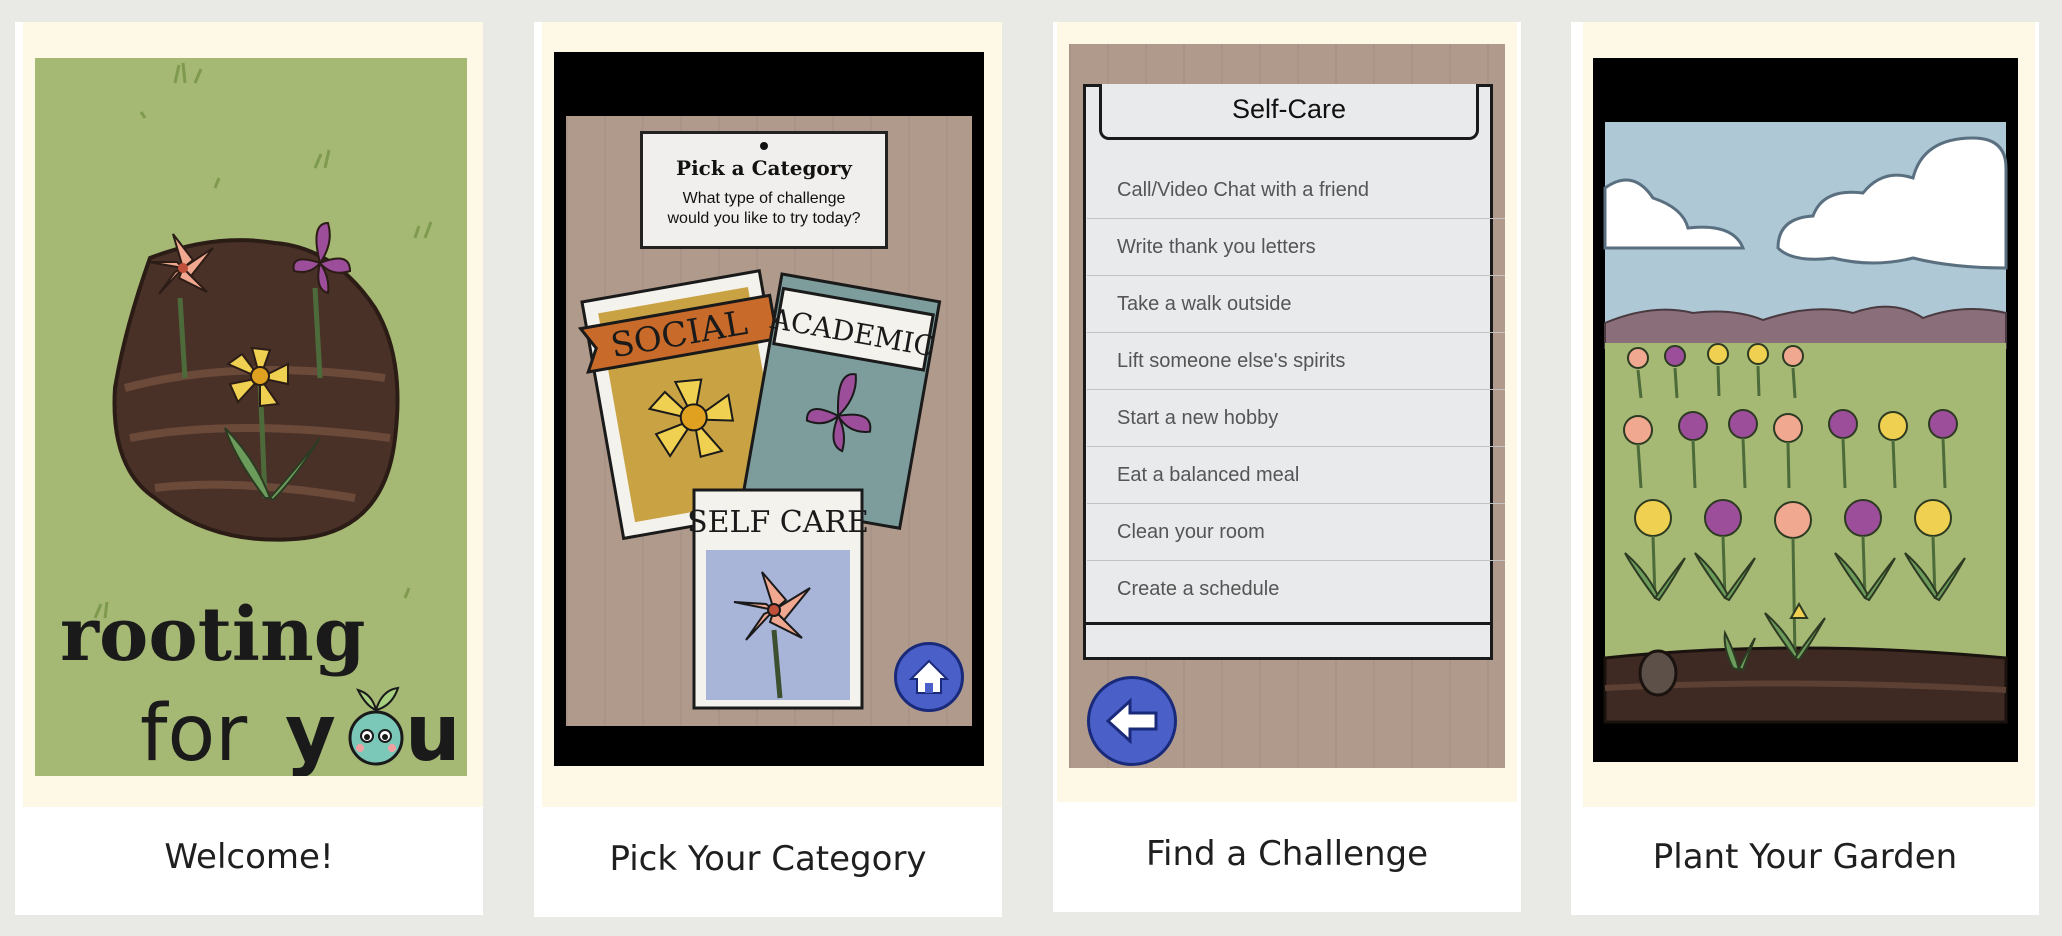 This screenshot has height=936, width=2062. I want to click on category-title: Self-Care, so click(1289, 109).